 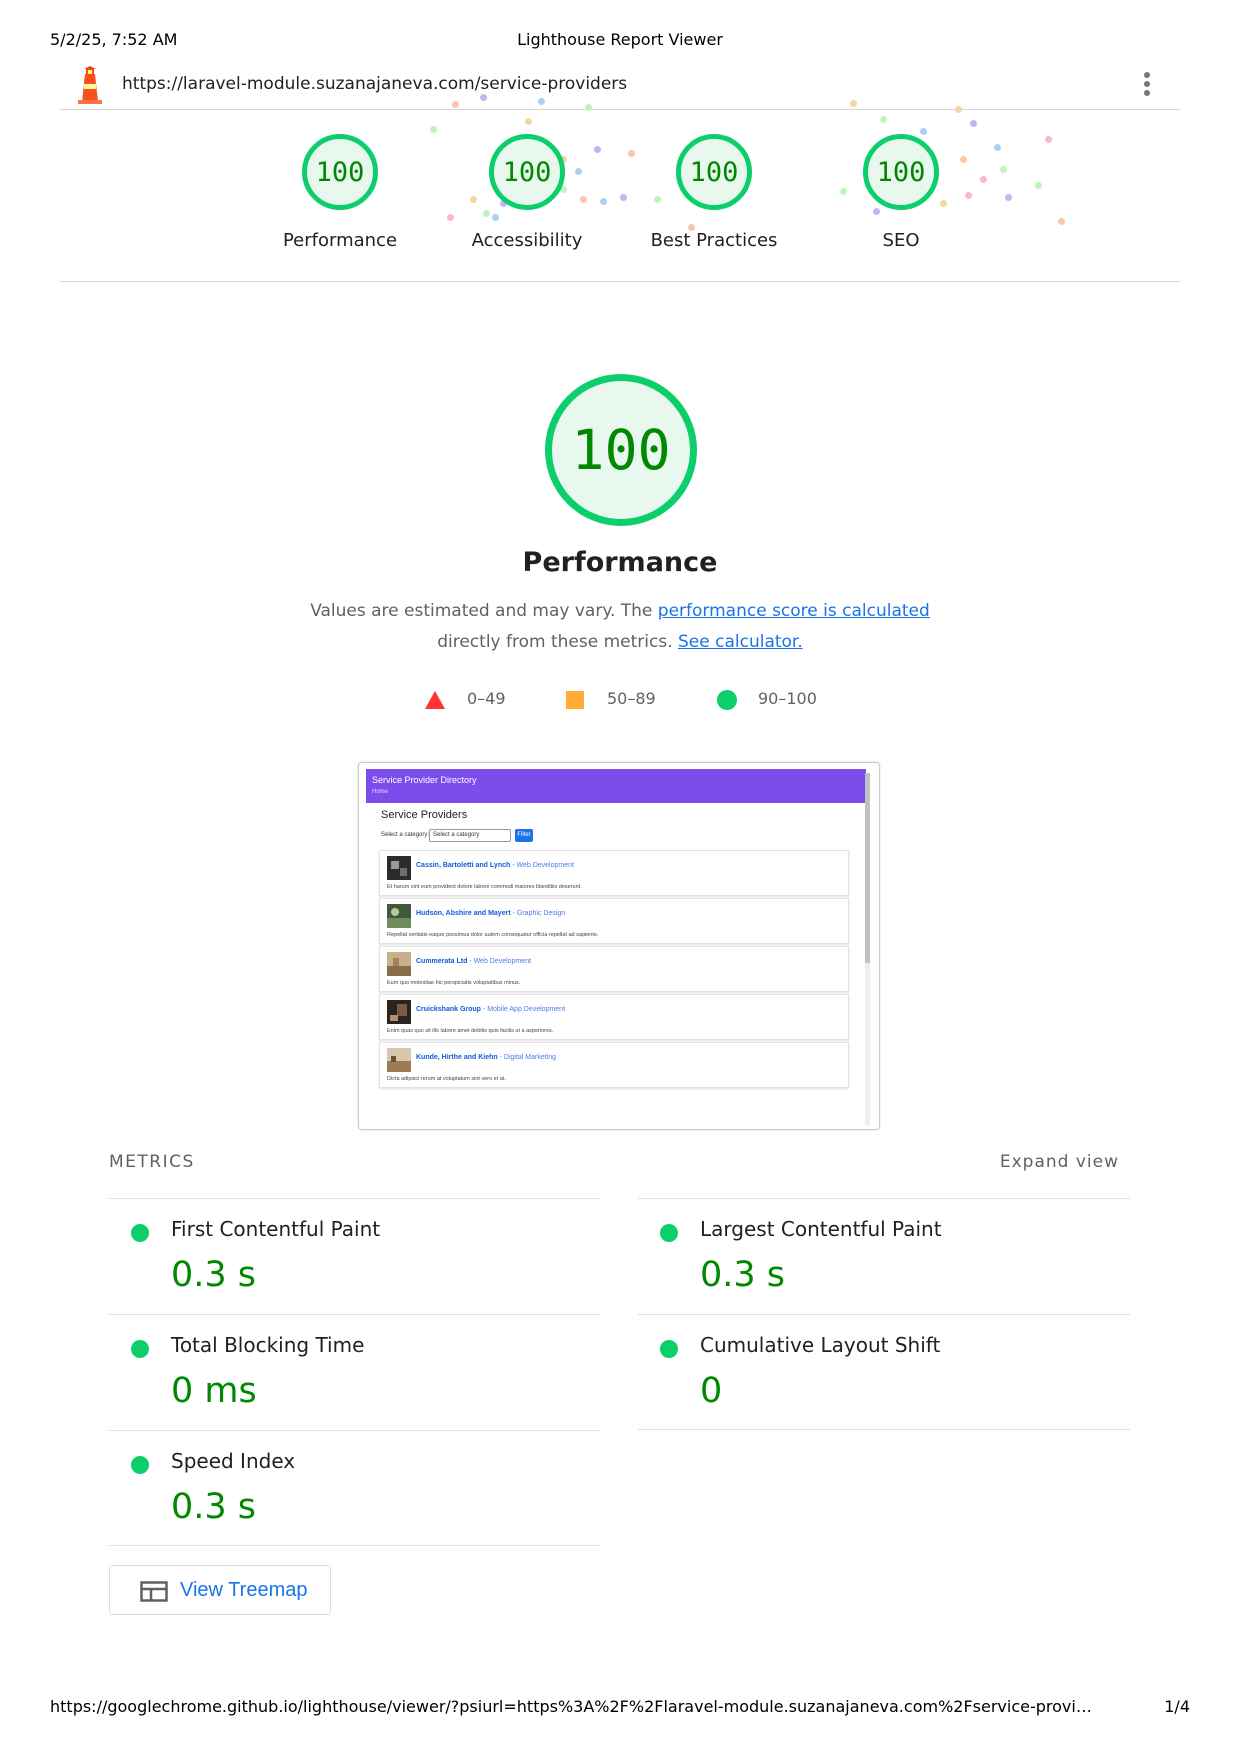 What do you see at coordinates (340, 192) in the screenshot?
I see `gauge-performance: 100 Performance` at bounding box center [340, 192].